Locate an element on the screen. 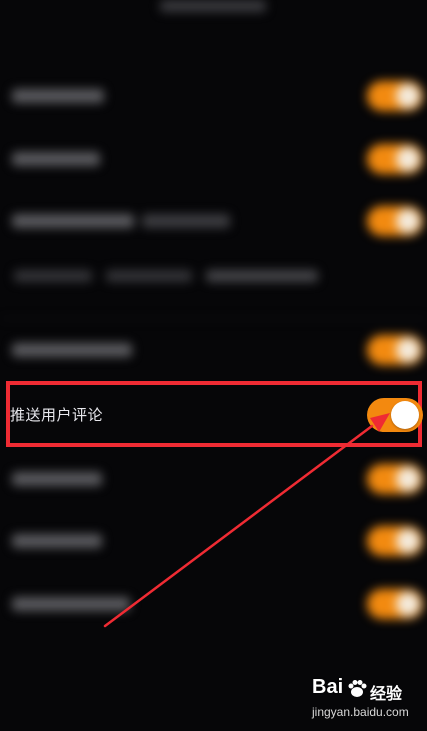 The width and height of the screenshot is (427, 731). watermark: Bai 经验 jingyan.baidu.com is located at coordinates (368, 700).